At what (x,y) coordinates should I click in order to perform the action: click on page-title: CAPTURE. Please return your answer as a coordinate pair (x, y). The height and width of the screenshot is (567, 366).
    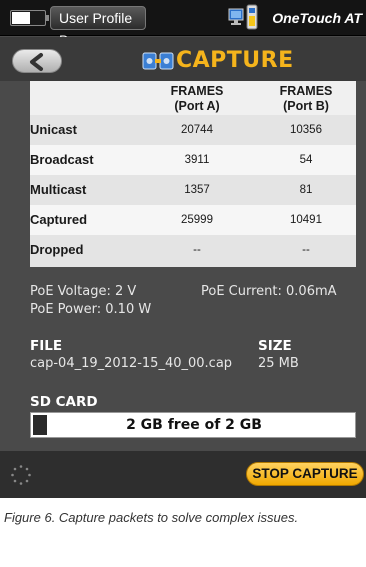
    Looking at the image, I should click on (235, 60).